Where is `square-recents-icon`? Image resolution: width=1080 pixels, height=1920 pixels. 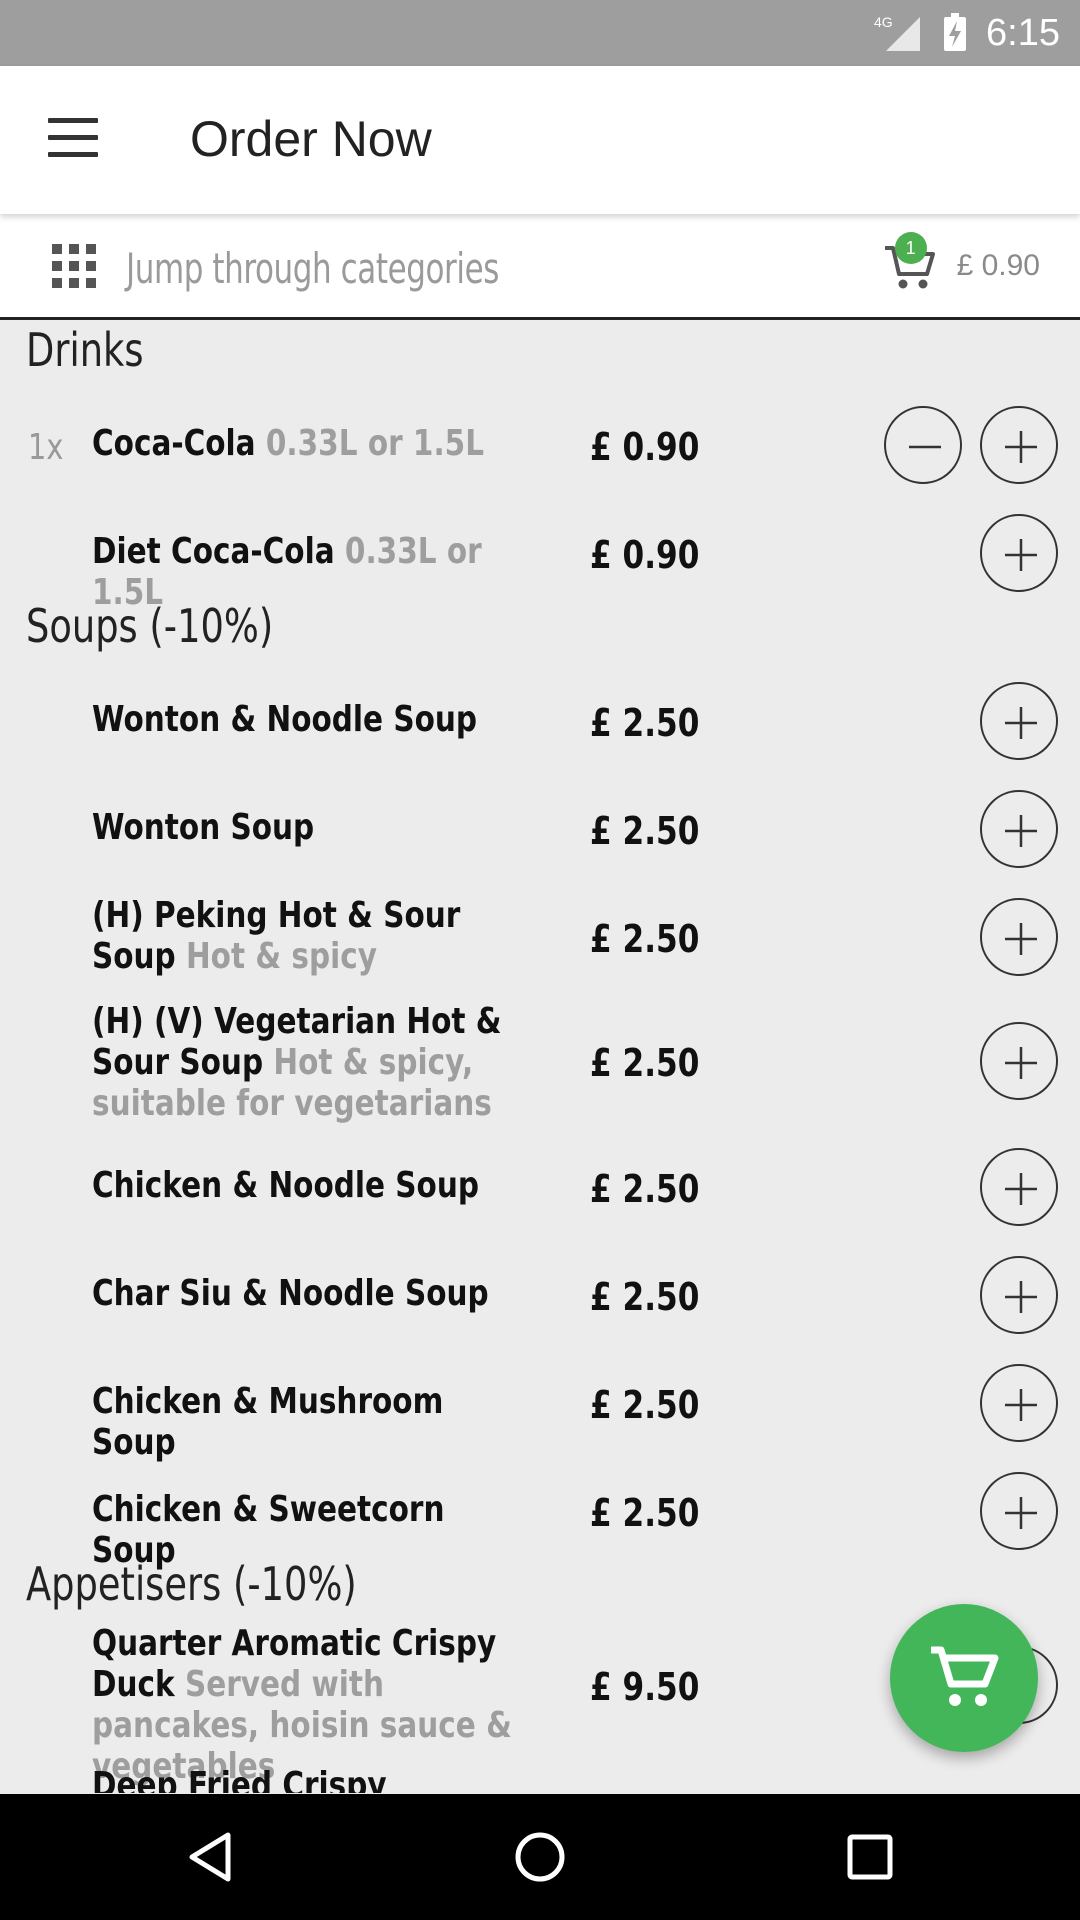
square-recents-icon is located at coordinates (870, 1857).